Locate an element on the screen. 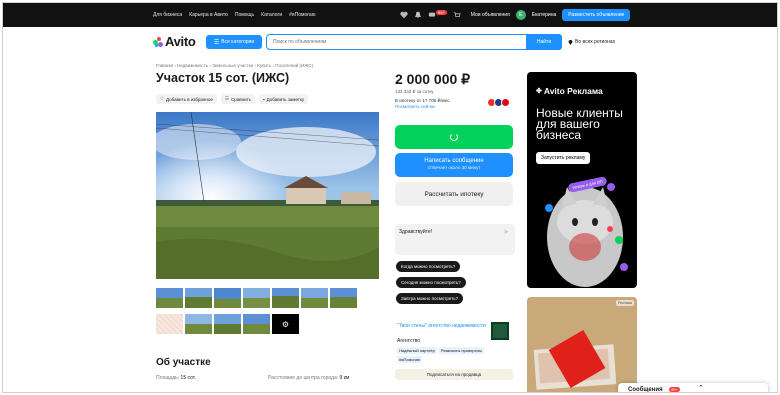 The width and height of the screenshot is (780, 395). user-name: Екатерина is located at coordinates (544, 15).